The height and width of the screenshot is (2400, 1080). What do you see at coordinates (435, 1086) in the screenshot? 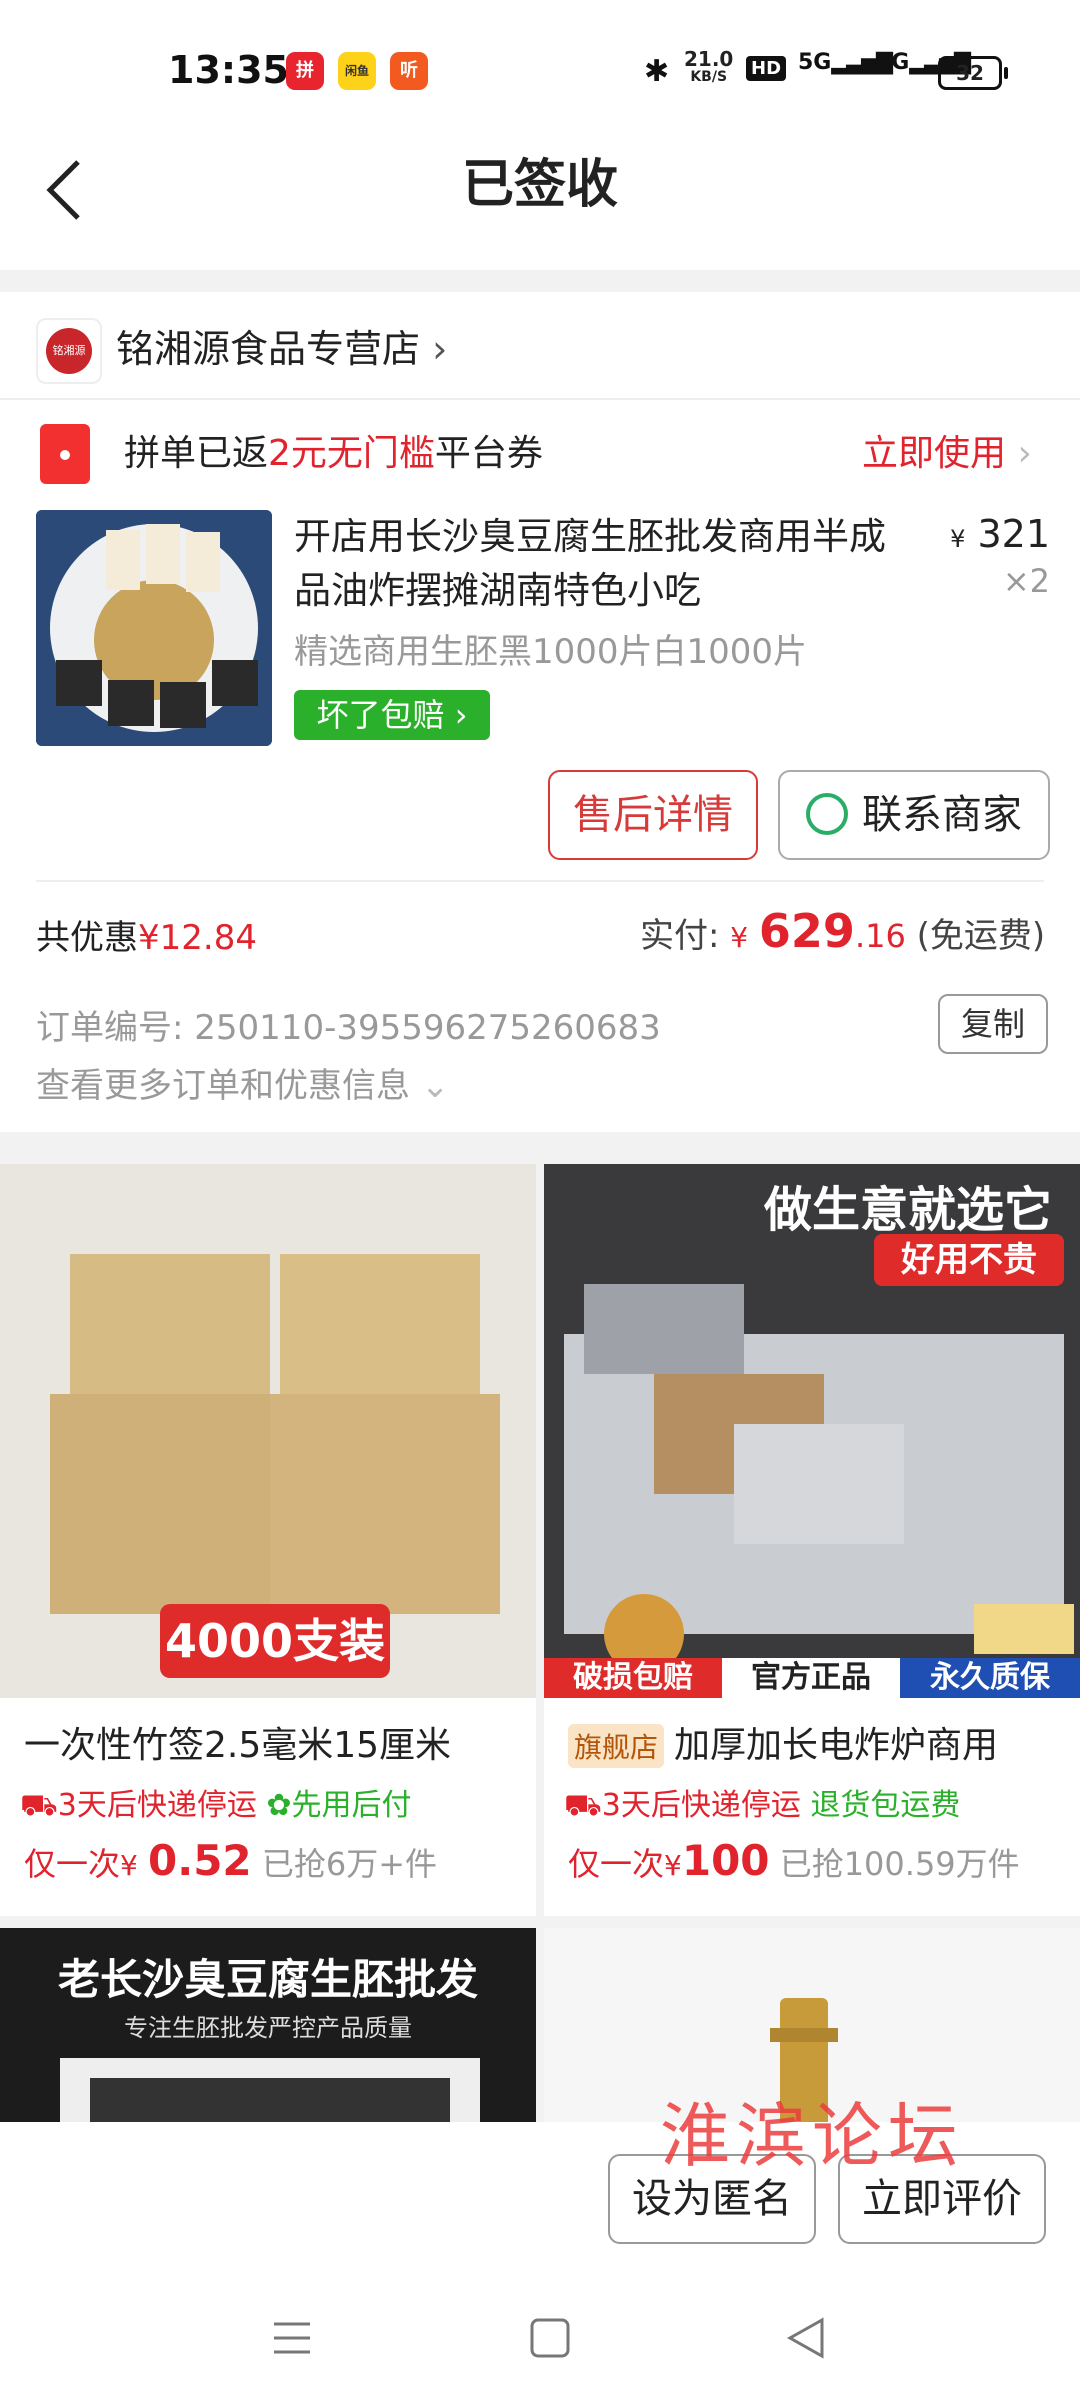
I see `chevron-down-icon: ⌄` at bounding box center [435, 1086].